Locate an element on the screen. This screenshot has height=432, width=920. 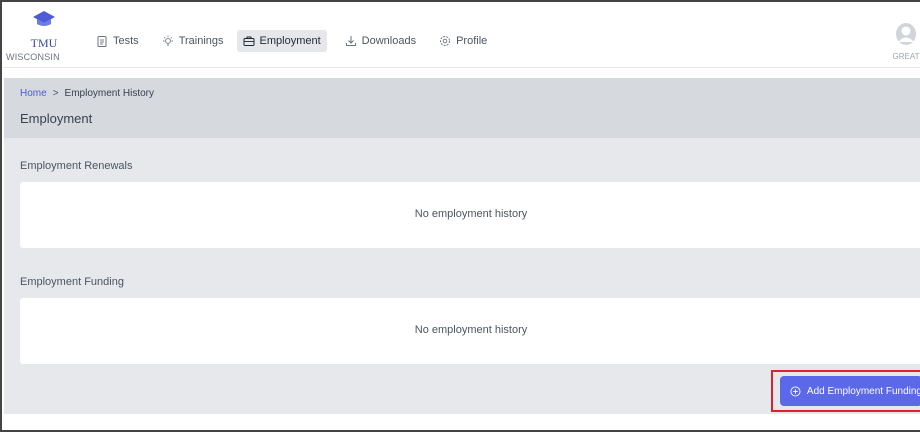
nav-item-employment: Employment is located at coordinates (281, 41).